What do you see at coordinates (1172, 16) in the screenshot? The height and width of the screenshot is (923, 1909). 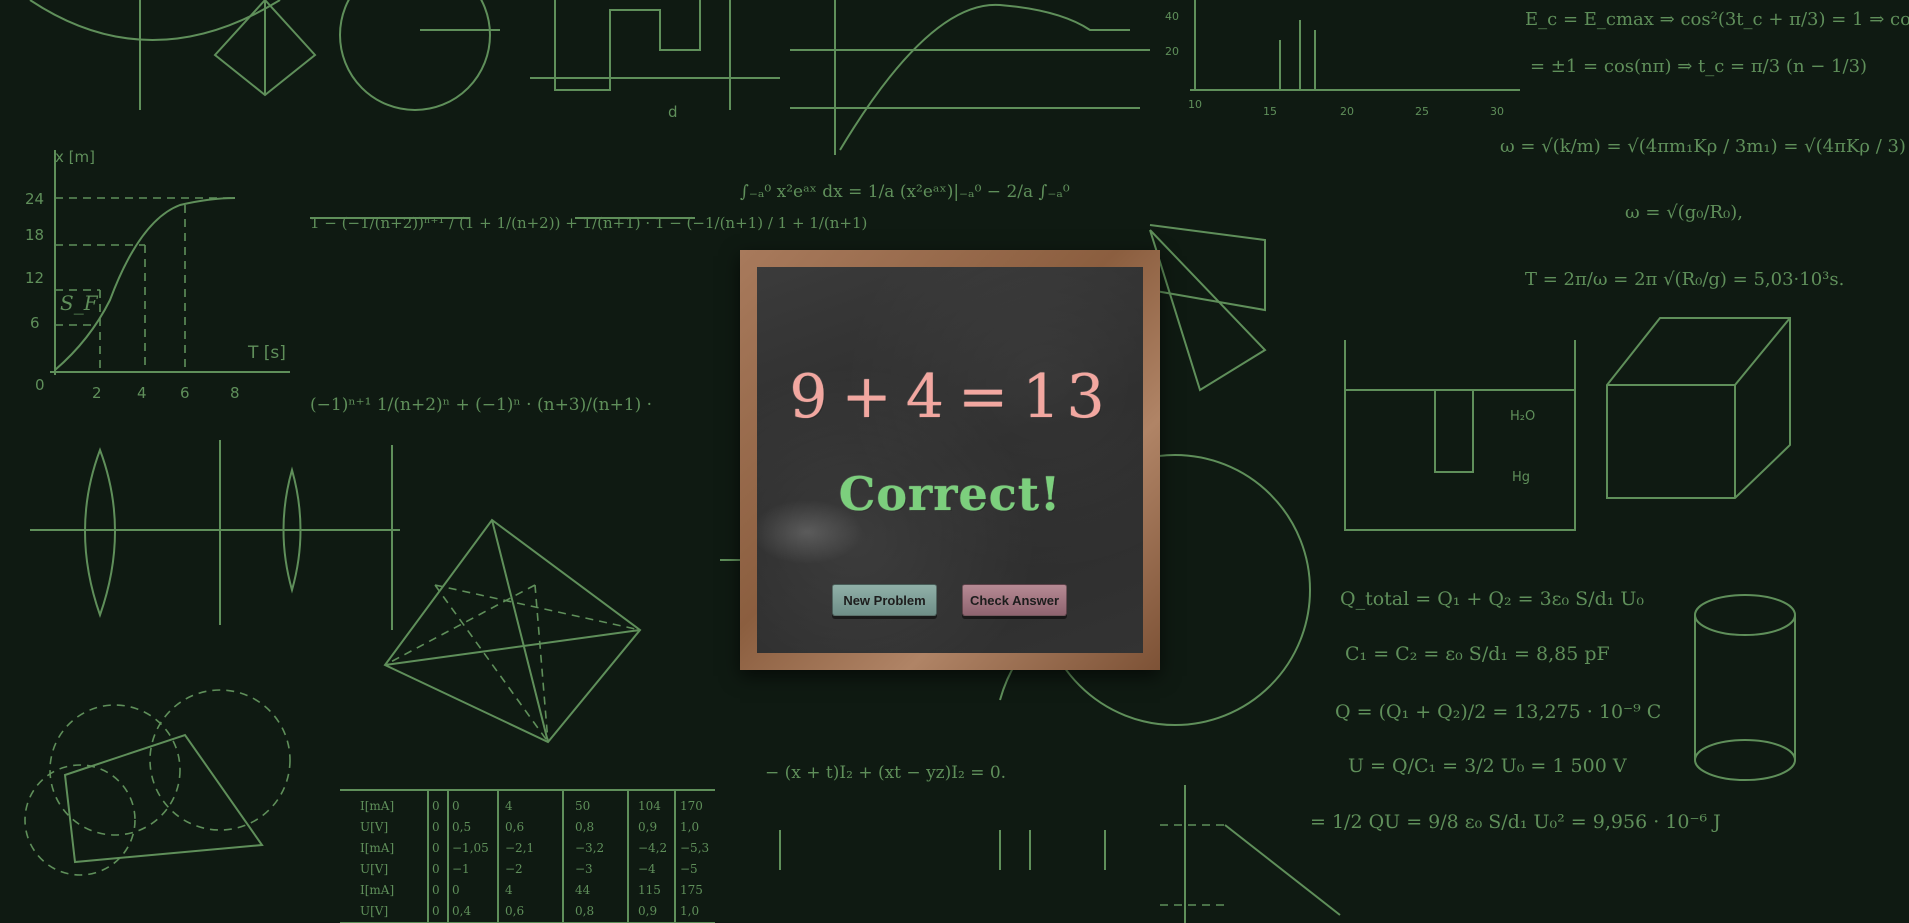 I see `top-y-tick: 40` at bounding box center [1172, 16].